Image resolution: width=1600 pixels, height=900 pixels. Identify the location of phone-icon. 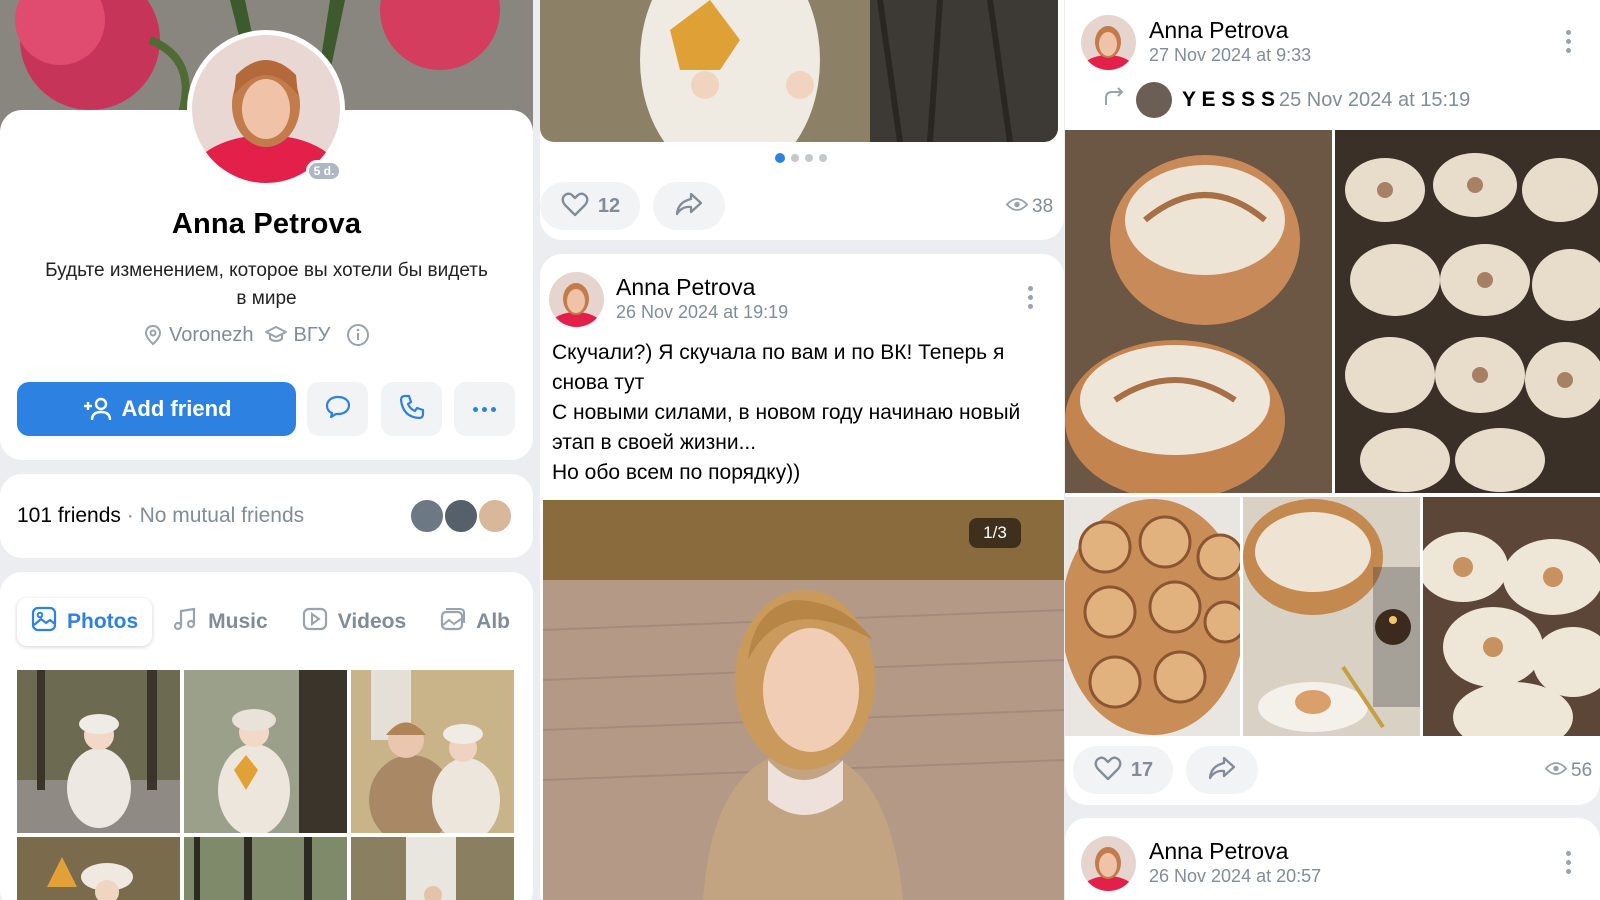
(412, 409).